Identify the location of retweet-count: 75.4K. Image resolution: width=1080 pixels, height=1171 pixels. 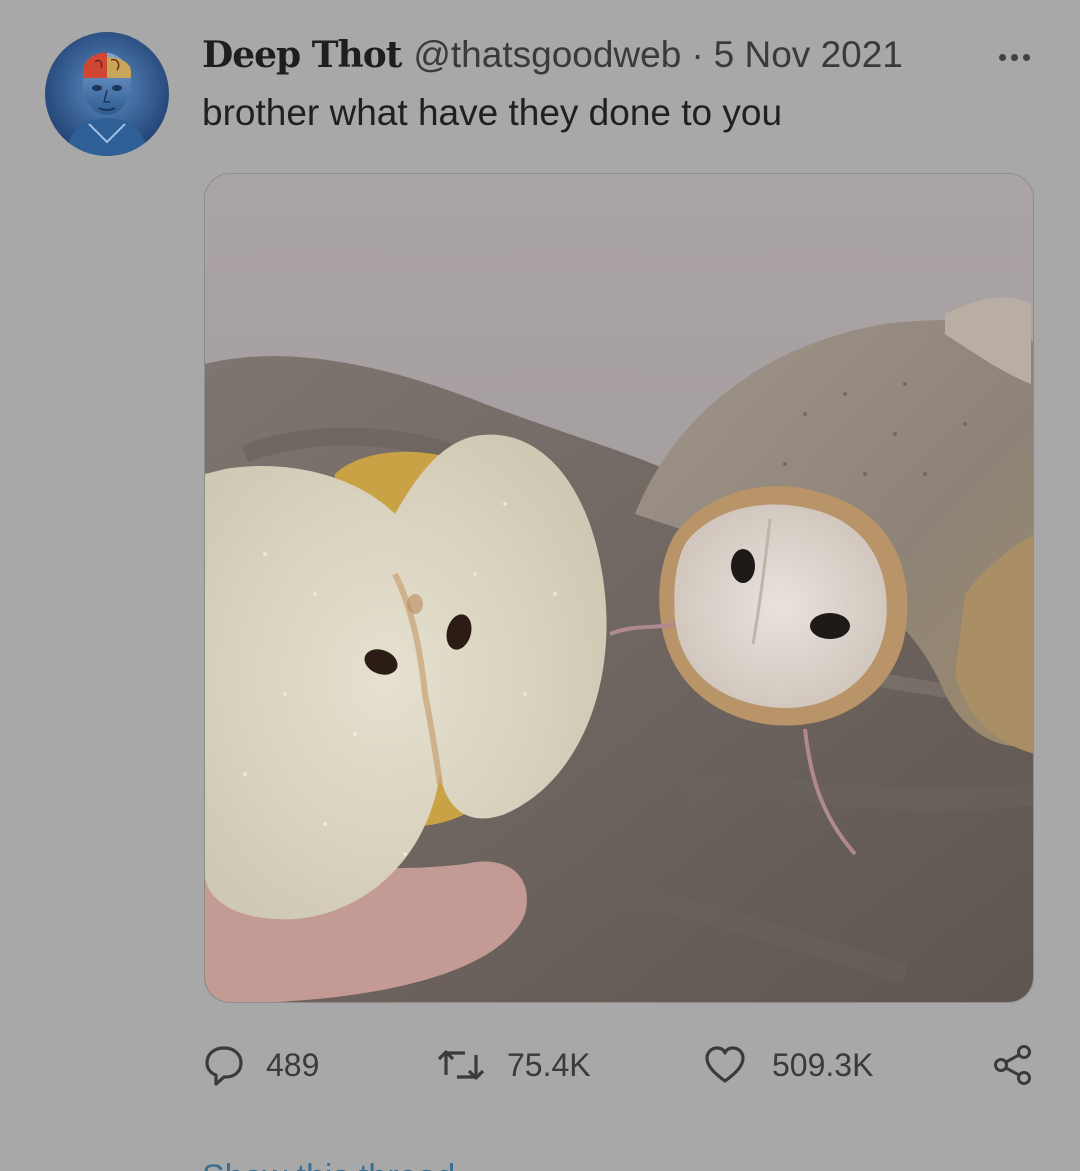
(549, 1064).